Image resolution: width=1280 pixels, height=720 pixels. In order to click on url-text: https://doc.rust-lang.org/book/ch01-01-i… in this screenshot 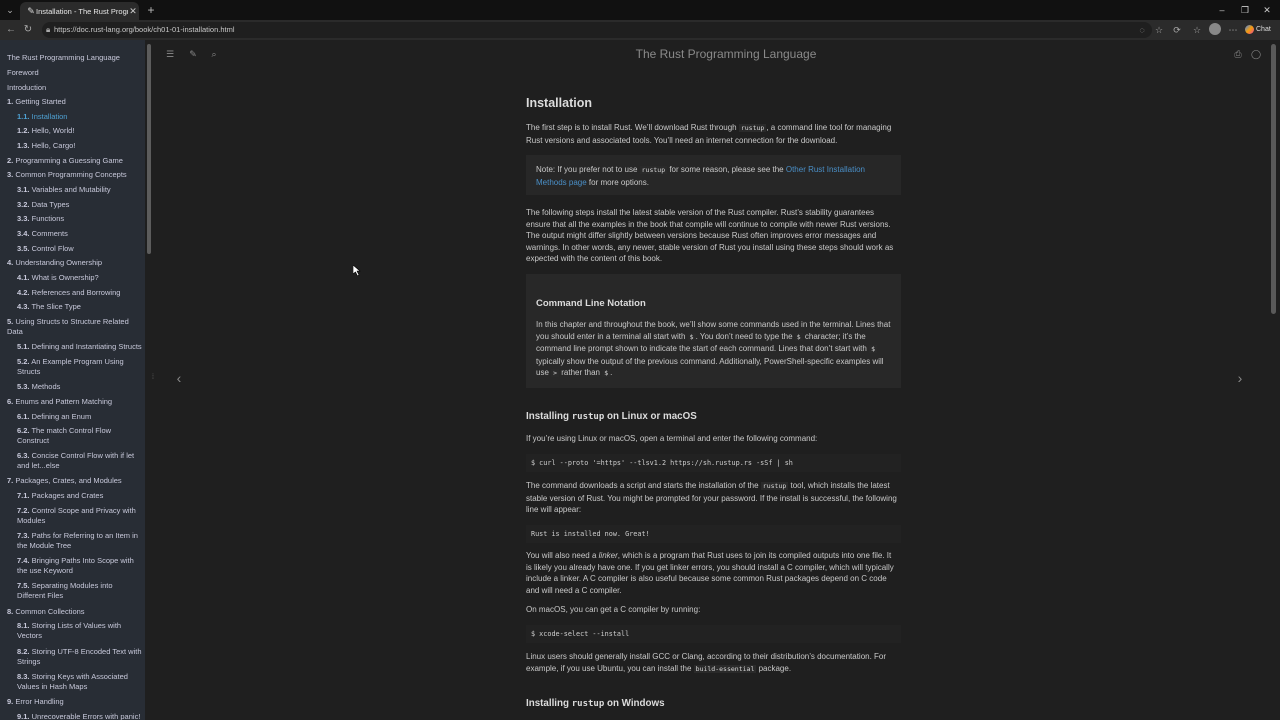, I will do `click(144, 30)`.